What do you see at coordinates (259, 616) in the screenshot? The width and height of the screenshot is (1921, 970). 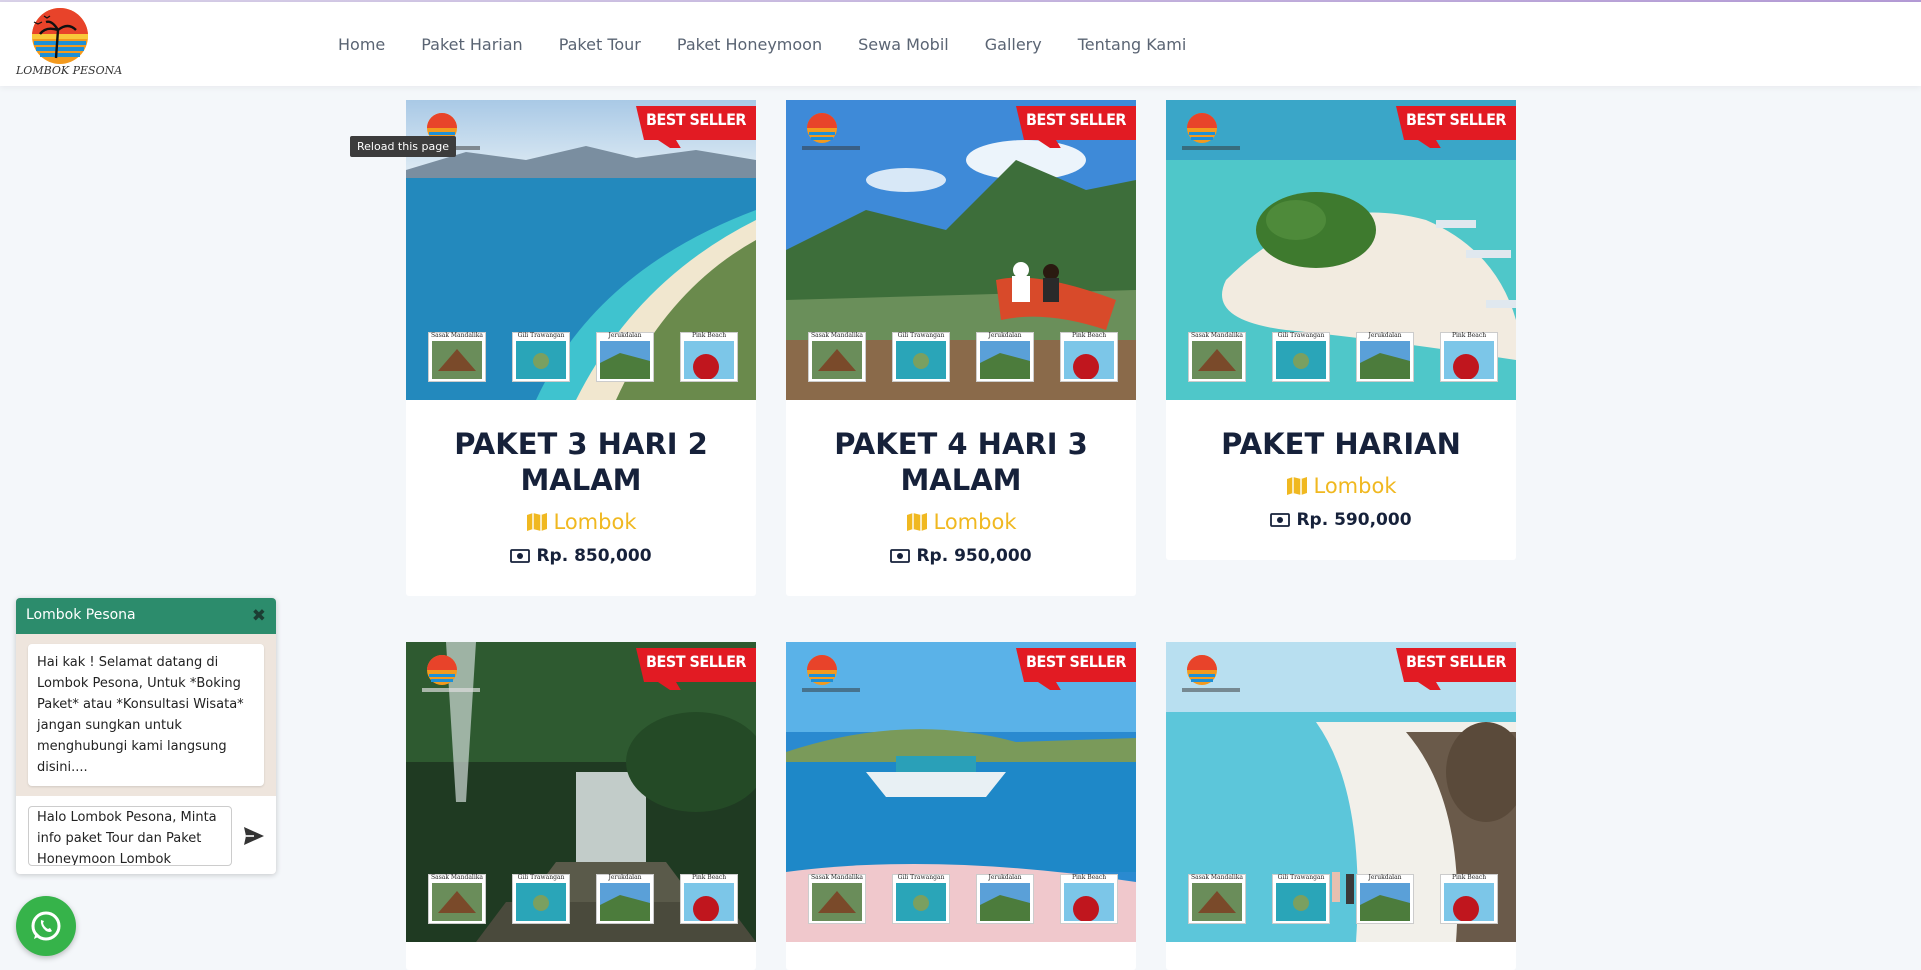 I see `close-icon: ✖` at bounding box center [259, 616].